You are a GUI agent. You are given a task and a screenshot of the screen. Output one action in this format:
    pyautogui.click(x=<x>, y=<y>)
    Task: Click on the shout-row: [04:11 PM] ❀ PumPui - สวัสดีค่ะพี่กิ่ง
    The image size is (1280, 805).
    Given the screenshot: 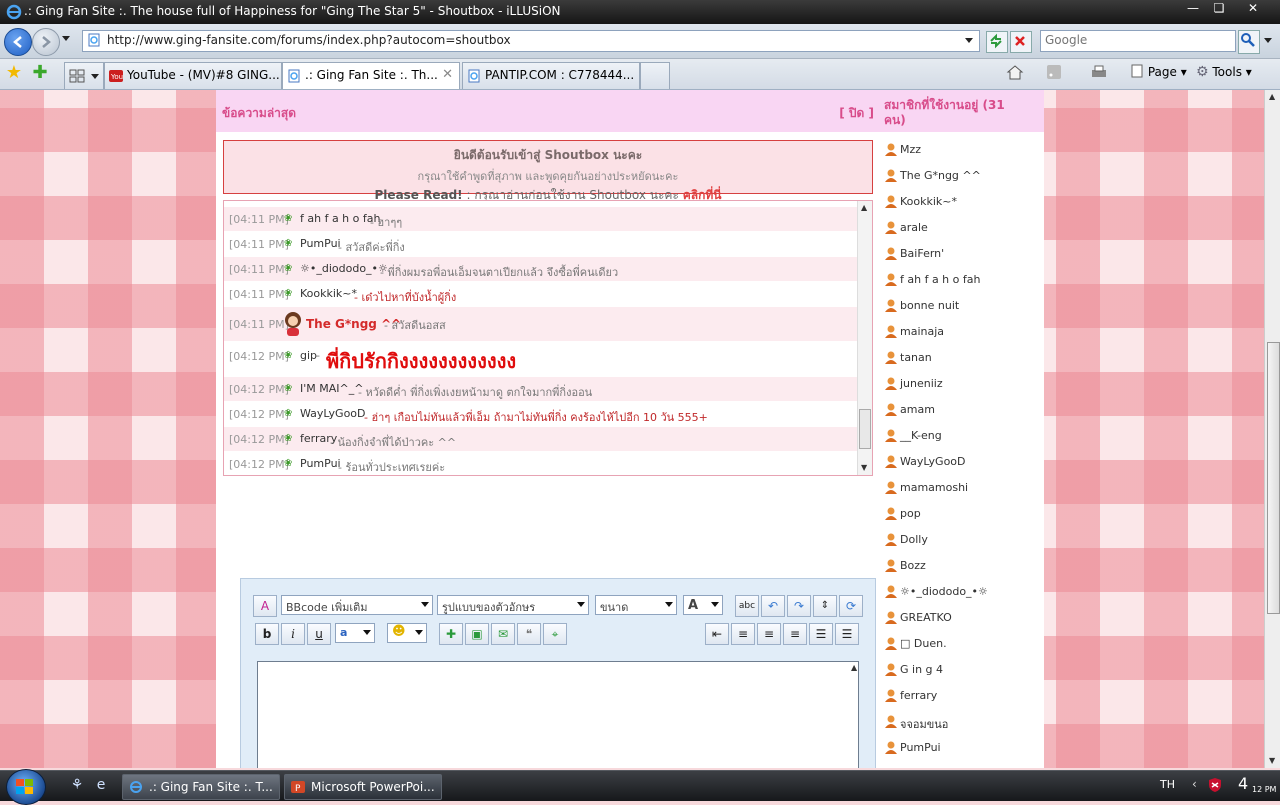 What is the action you would take?
    pyautogui.click(x=541, y=244)
    